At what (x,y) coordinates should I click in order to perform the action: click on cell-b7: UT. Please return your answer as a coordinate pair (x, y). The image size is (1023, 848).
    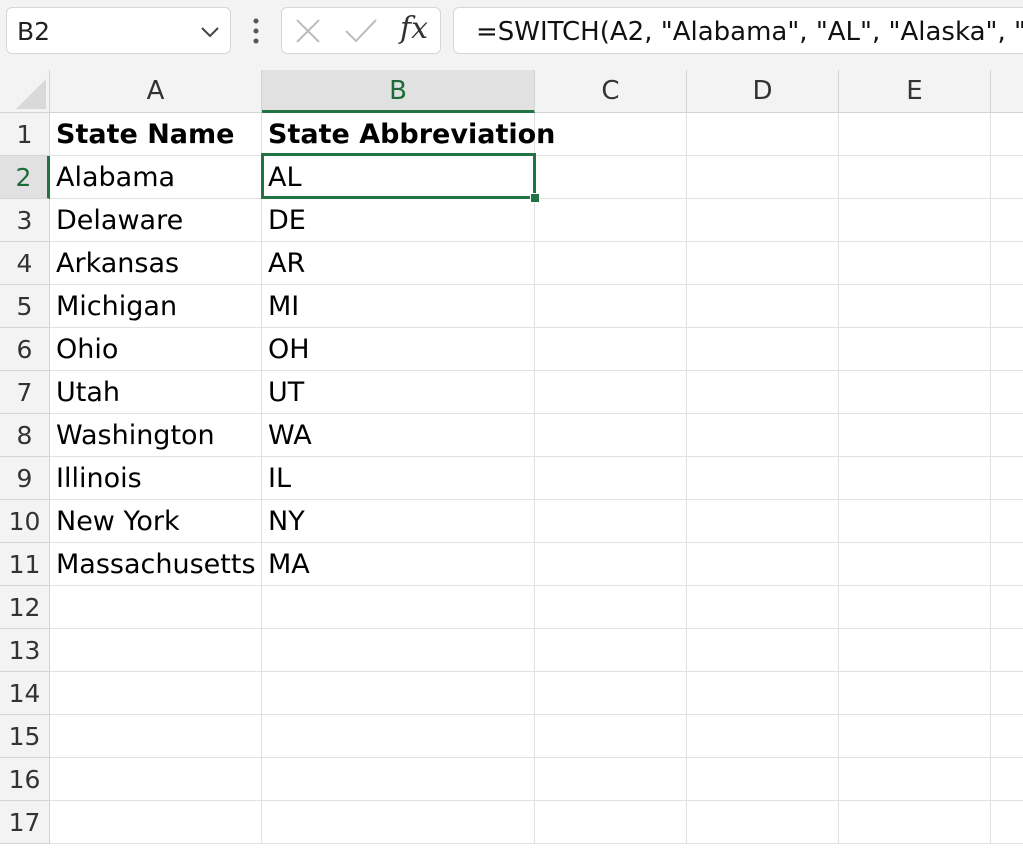
    Looking at the image, I should click on (398, 392).